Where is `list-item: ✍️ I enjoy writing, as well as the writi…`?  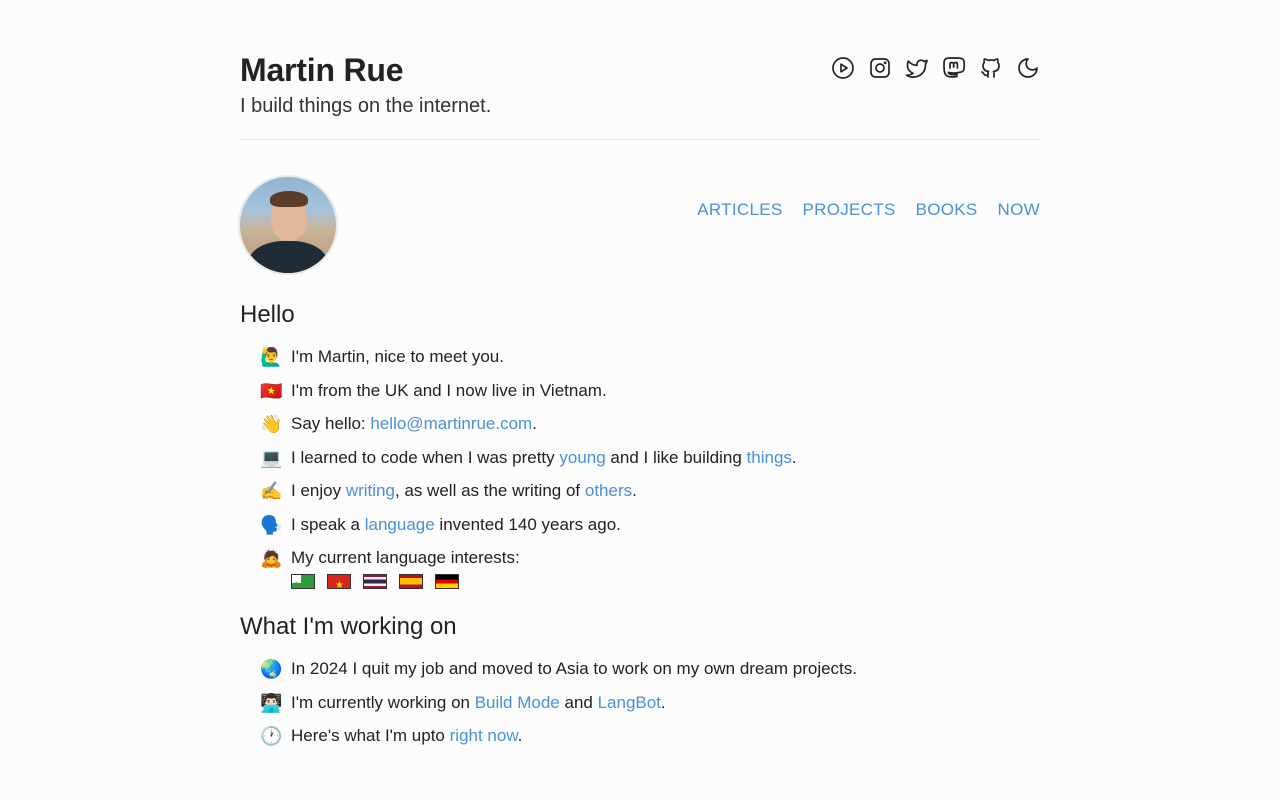 list-item: ✍️ I enjoy writing, as well as the writi… is located at coordinates (650, 491).